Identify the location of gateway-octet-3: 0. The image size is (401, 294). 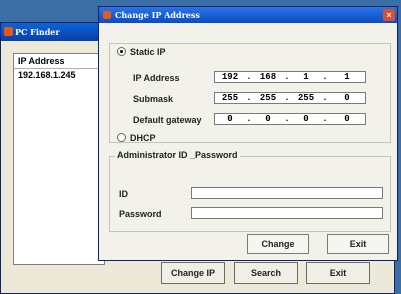
(306, 119).